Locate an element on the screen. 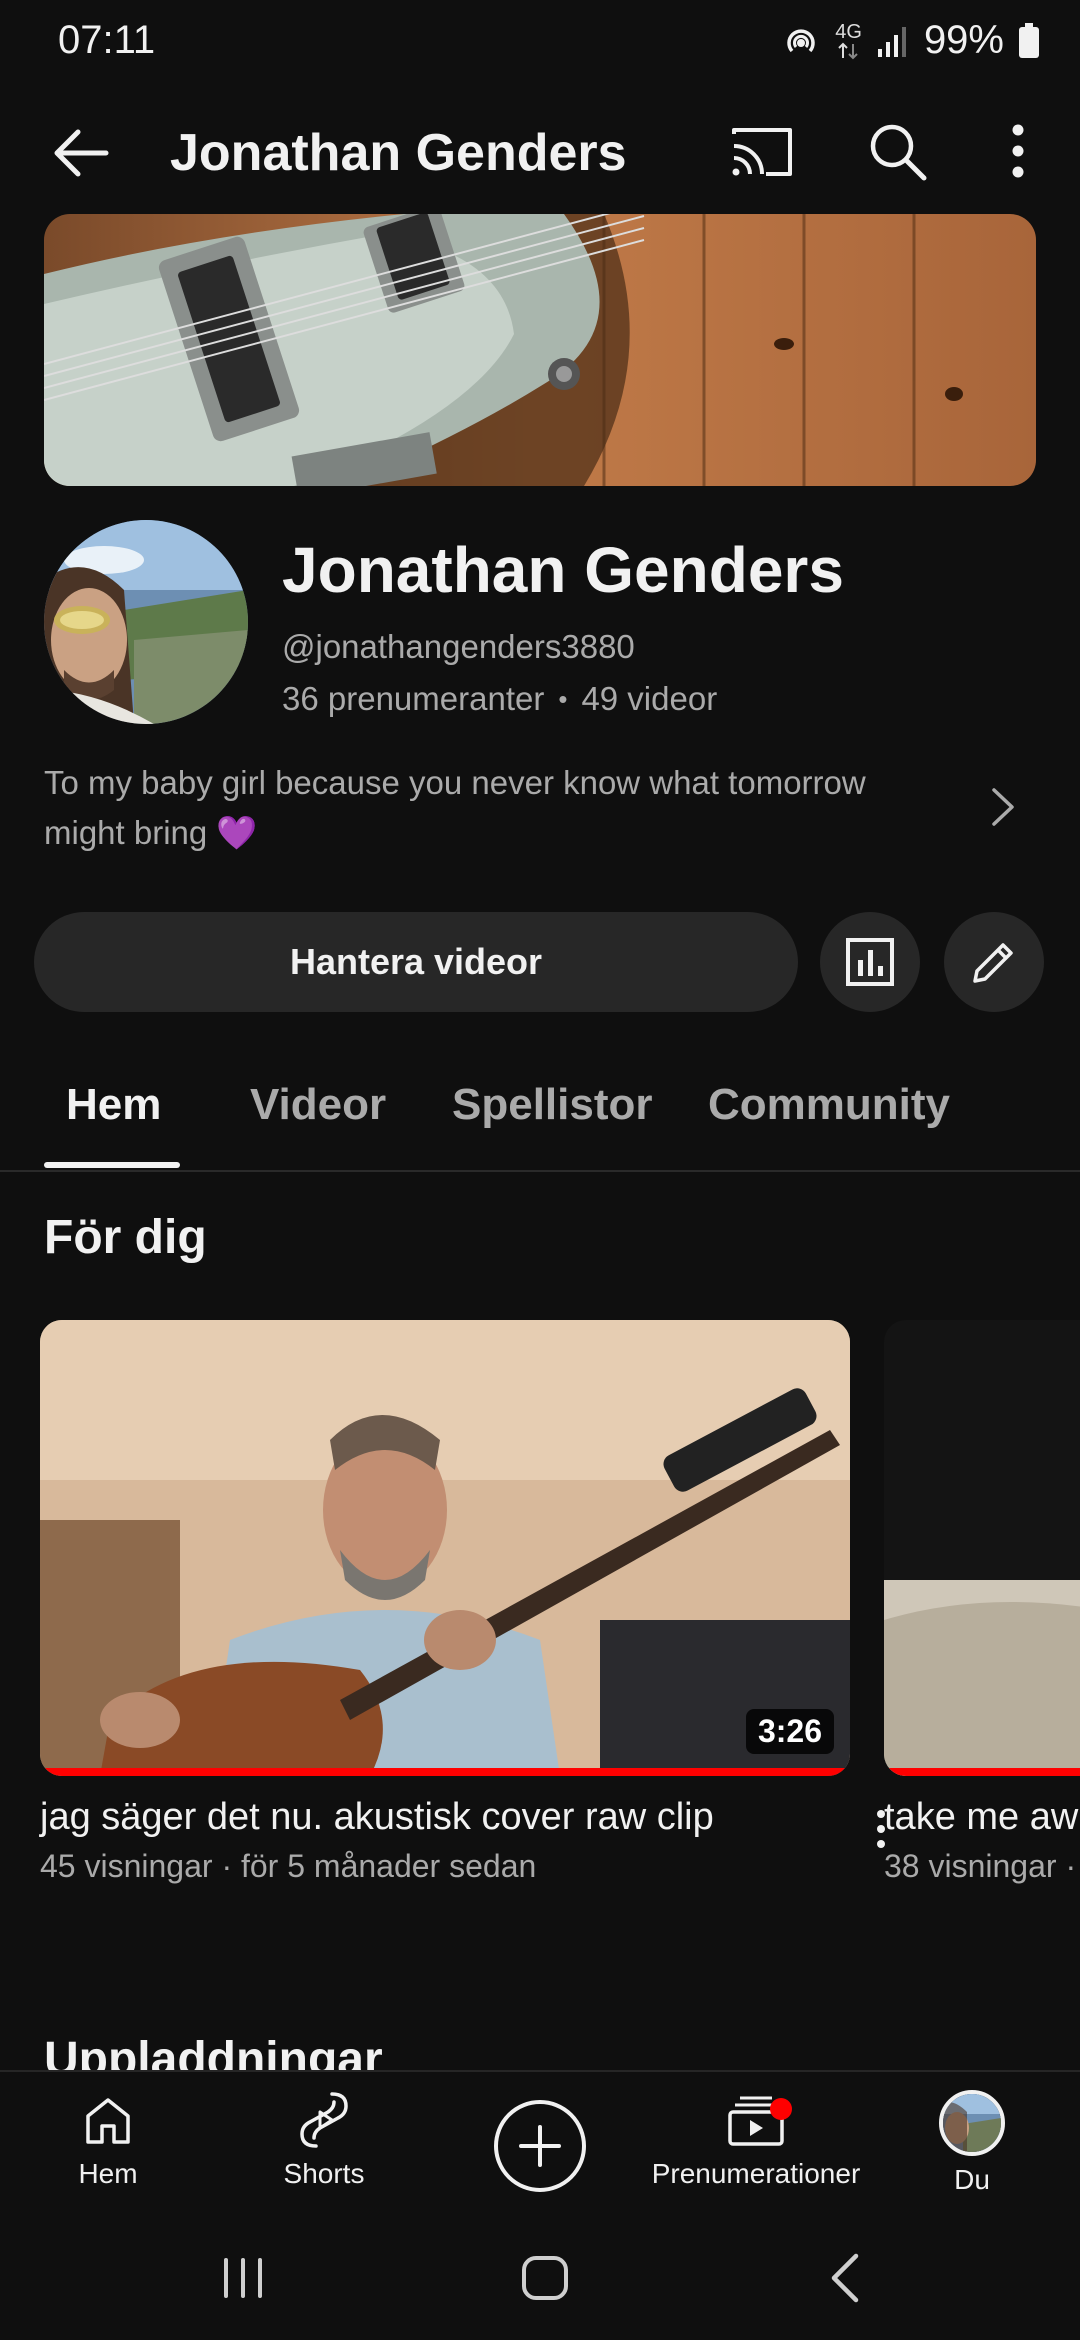  cast-icon is located at coordinates (763, 153).